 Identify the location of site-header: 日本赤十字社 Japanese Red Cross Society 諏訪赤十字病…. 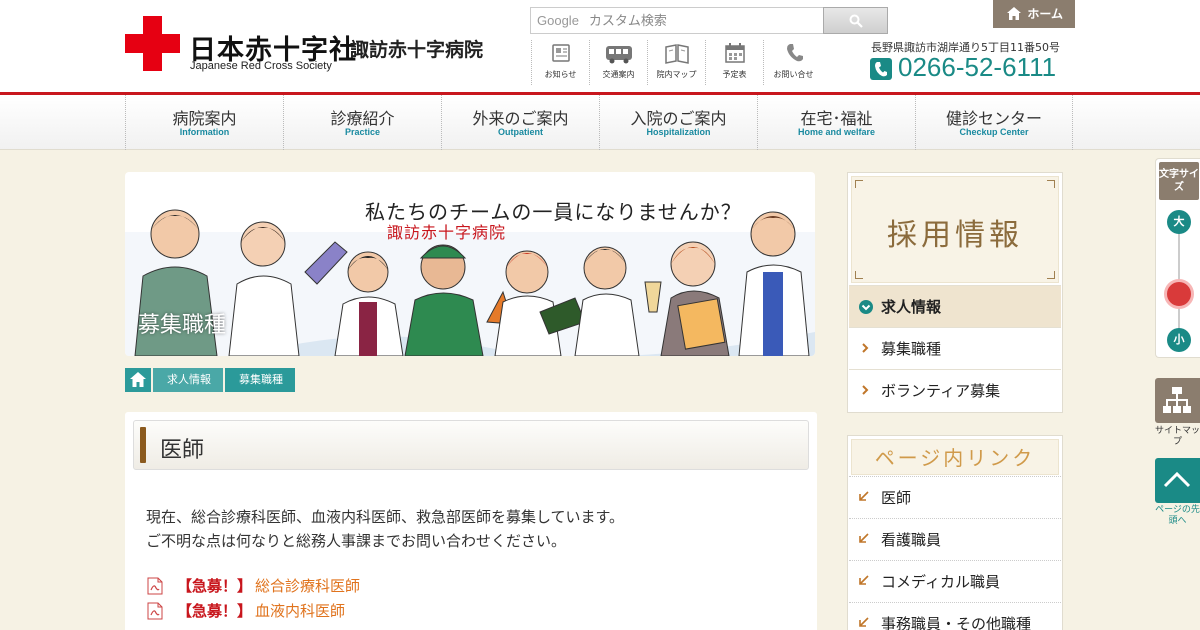
(600, 46).